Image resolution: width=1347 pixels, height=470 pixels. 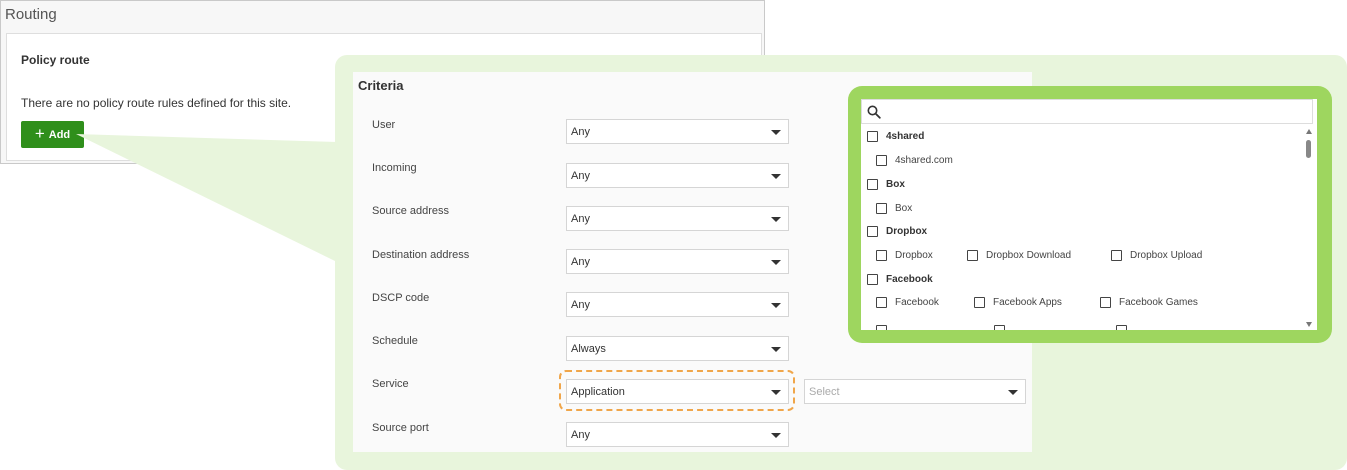 I want to click on source-address-value: Any, so click(x=580, y=218).